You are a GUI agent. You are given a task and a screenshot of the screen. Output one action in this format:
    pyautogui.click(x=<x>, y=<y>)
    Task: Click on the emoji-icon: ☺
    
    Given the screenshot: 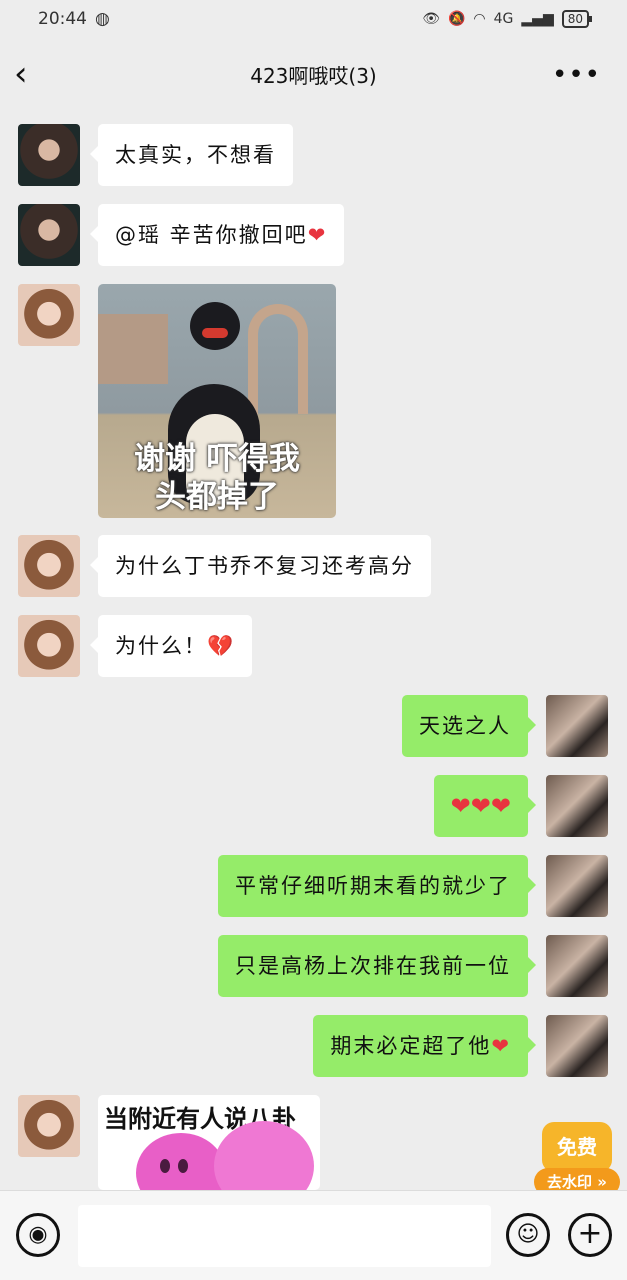 What is the action you would take?
    pyautogui.click(x=528, y=1235)
    